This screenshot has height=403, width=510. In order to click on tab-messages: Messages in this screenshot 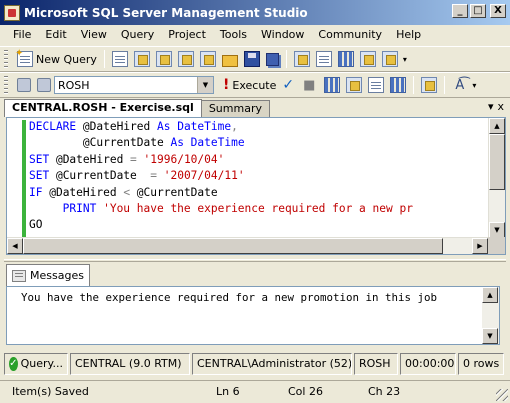, I will do `click(48, 275)`.